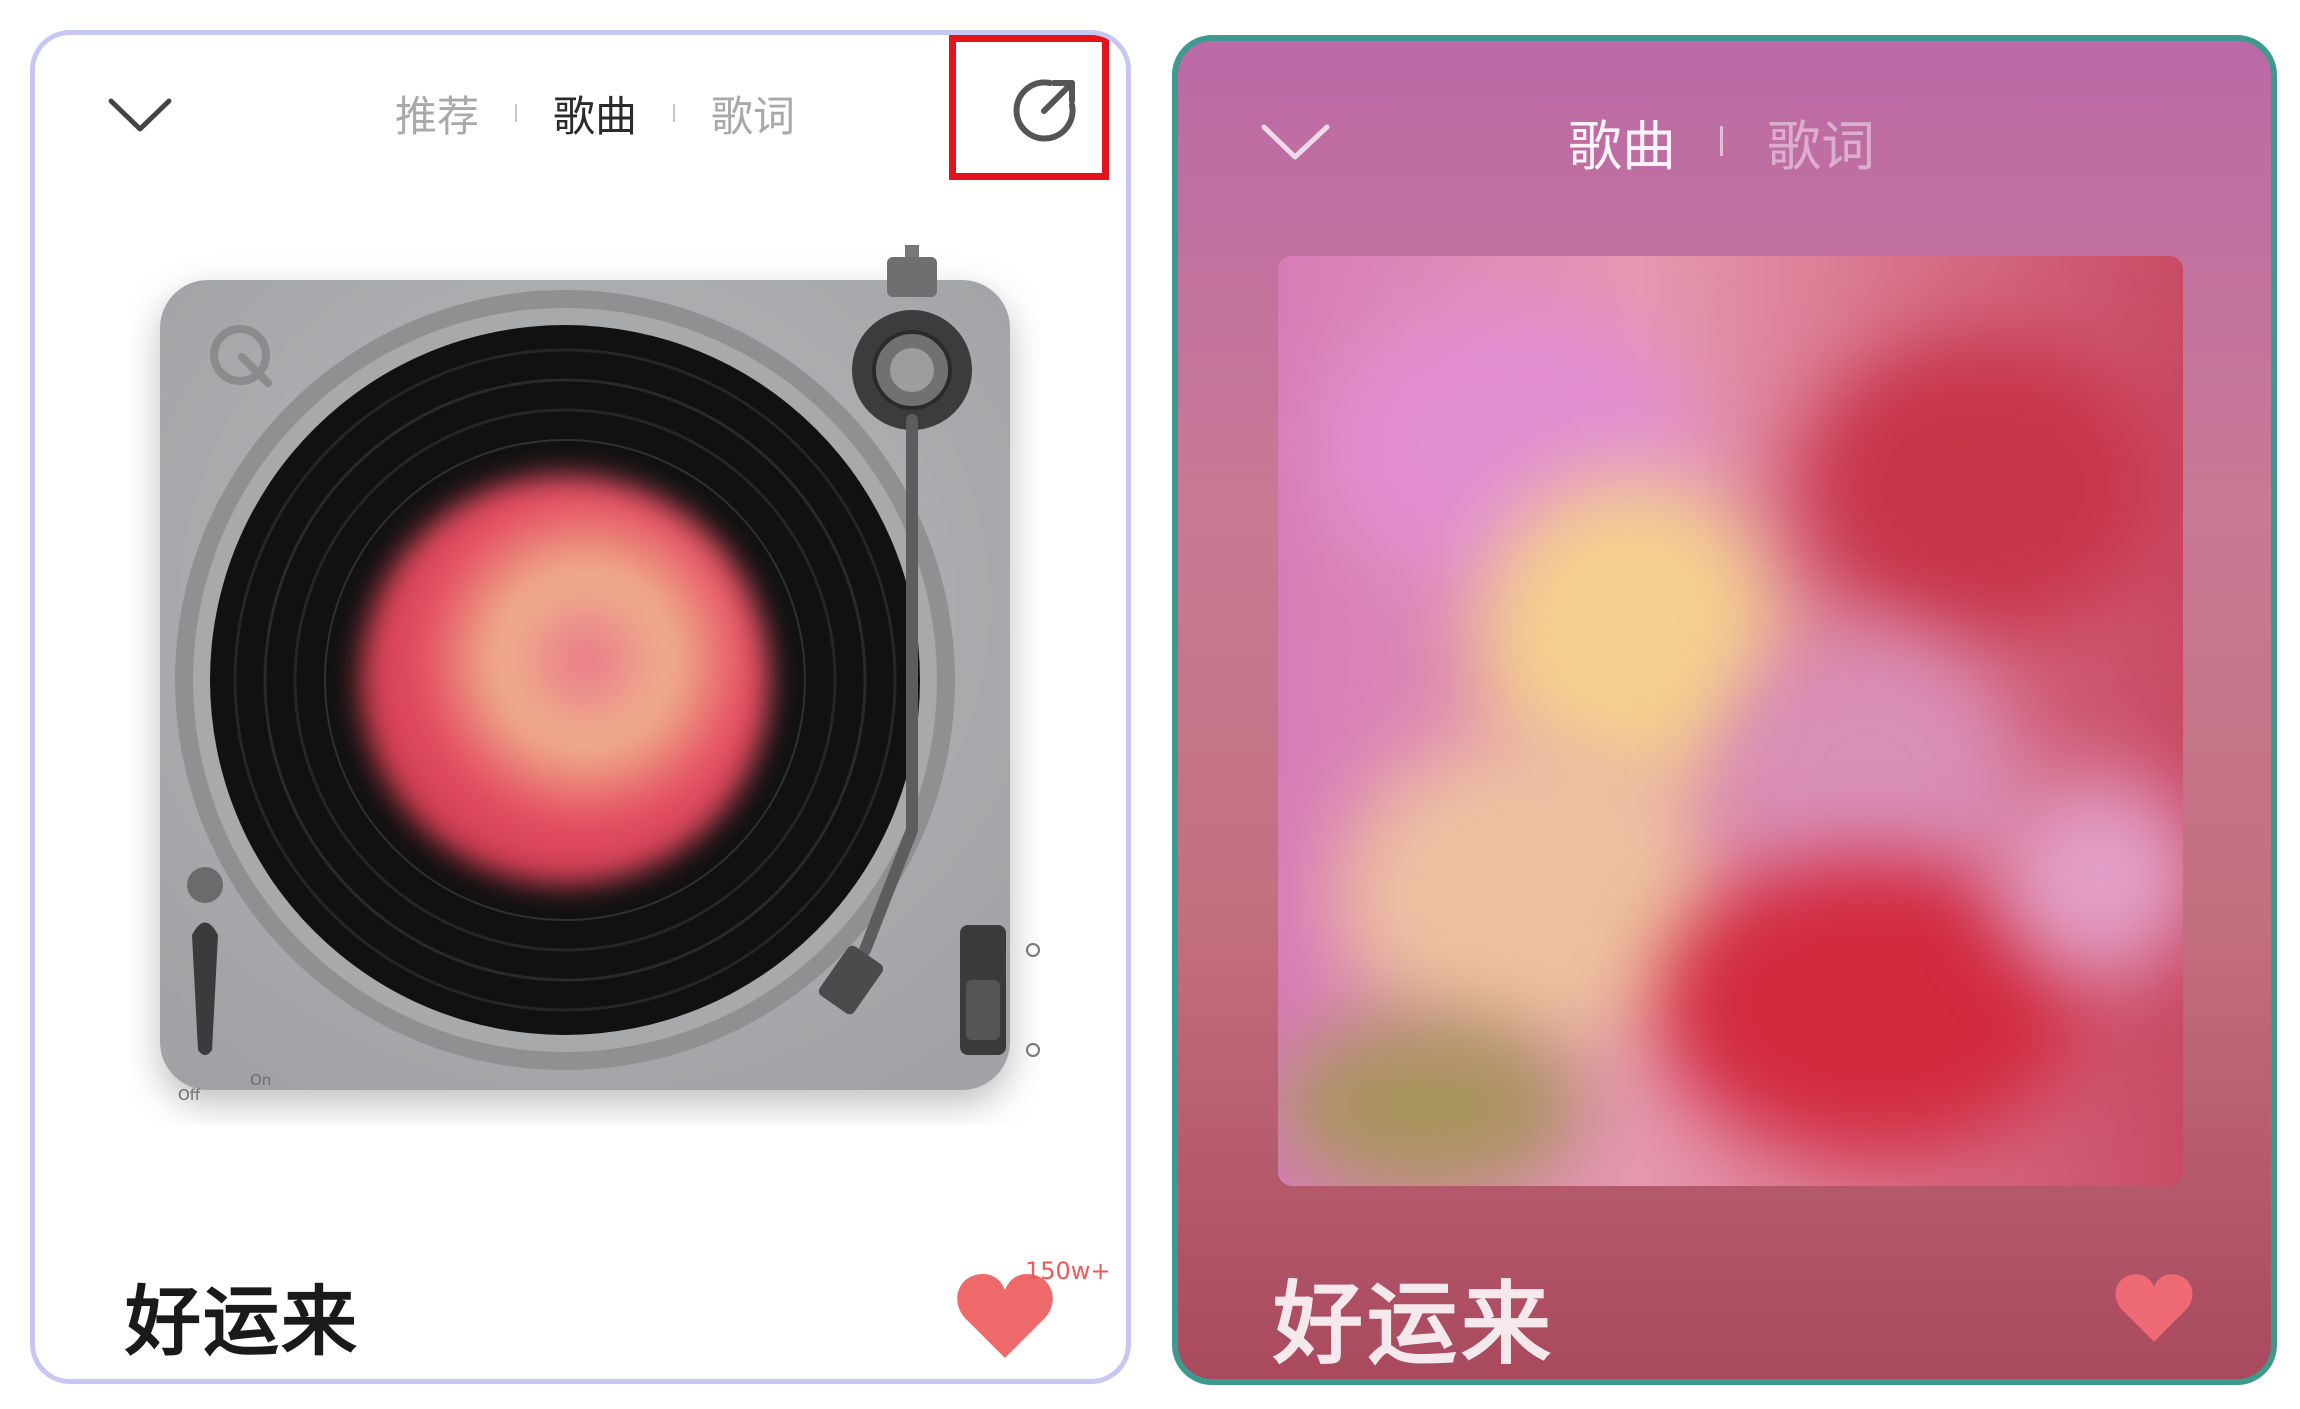  I want to click on tab-recommend: 推荐, so click(437, 113).